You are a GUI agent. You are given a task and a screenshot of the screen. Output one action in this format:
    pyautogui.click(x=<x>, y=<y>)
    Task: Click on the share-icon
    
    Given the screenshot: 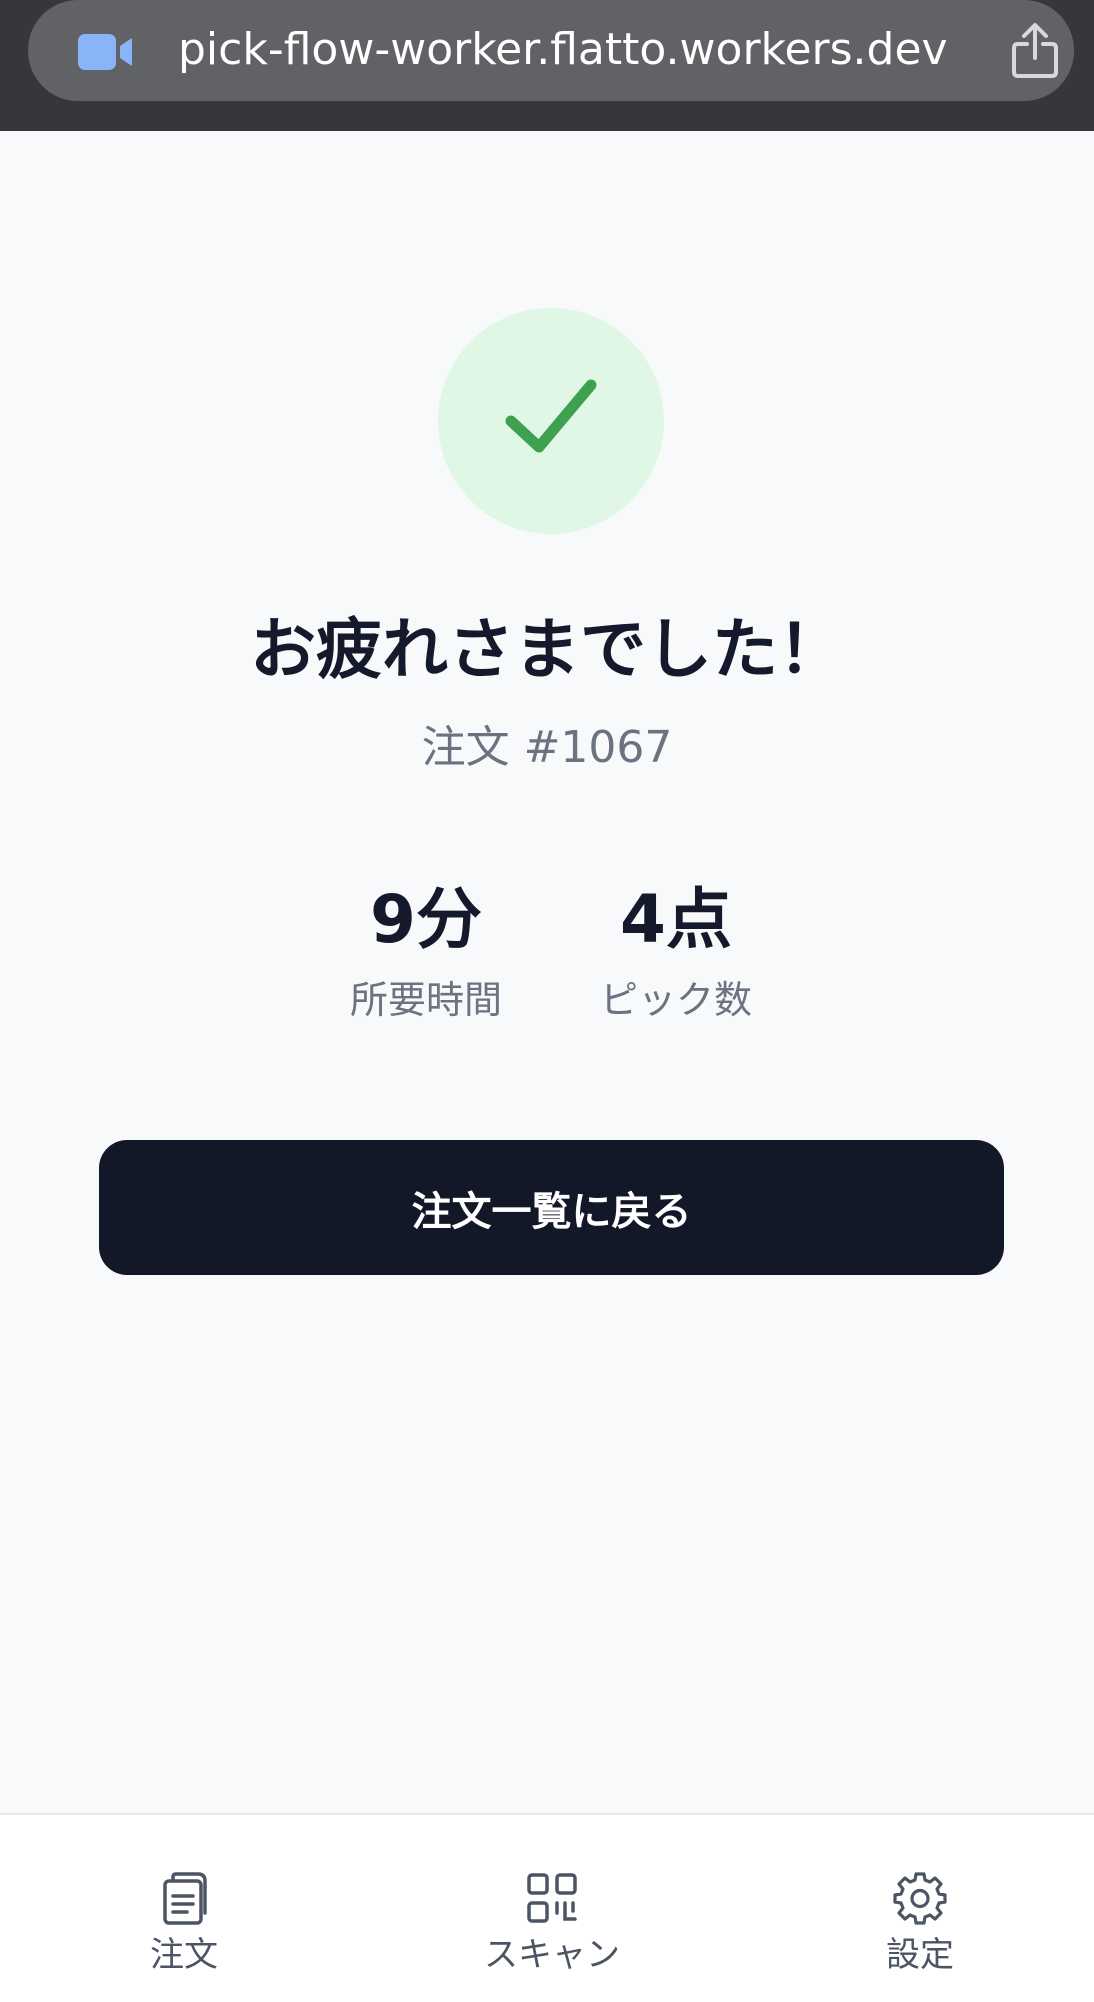 What is the action you would take?
    pyautogui.click(x=1035, y=51)
    